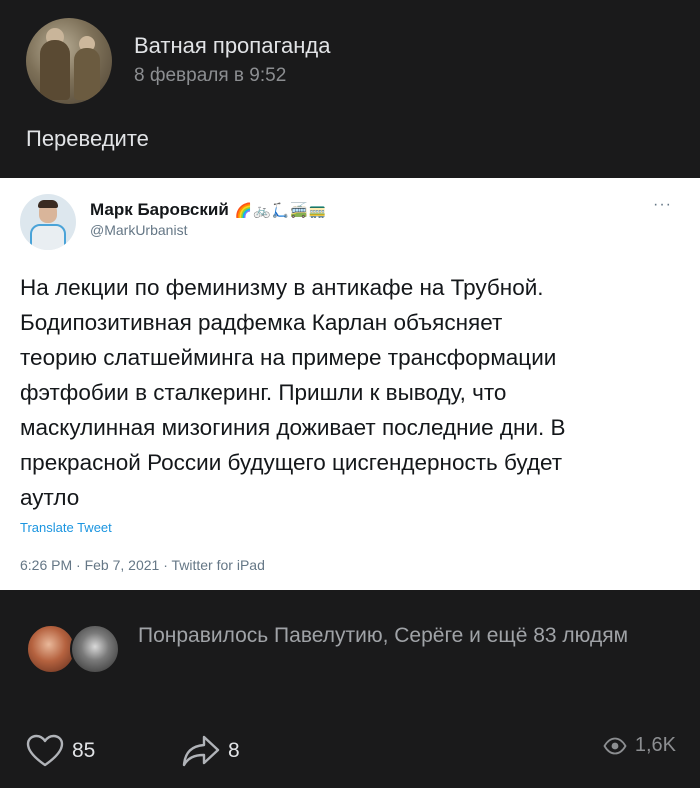  What do you see at coordinates (280, 209) in the screenshot?
I see `tweet-author-emoji: 🌈🚲🛴🚎🚃` at bounding box center [280, 209].